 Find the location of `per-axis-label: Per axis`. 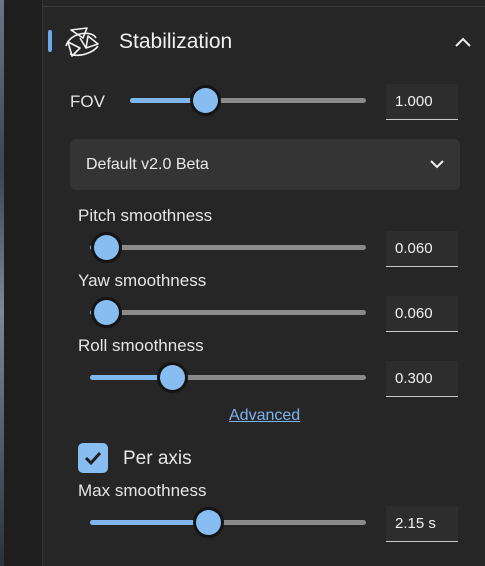

per-axis-label: Per axis is located at coordinates (157, 458).